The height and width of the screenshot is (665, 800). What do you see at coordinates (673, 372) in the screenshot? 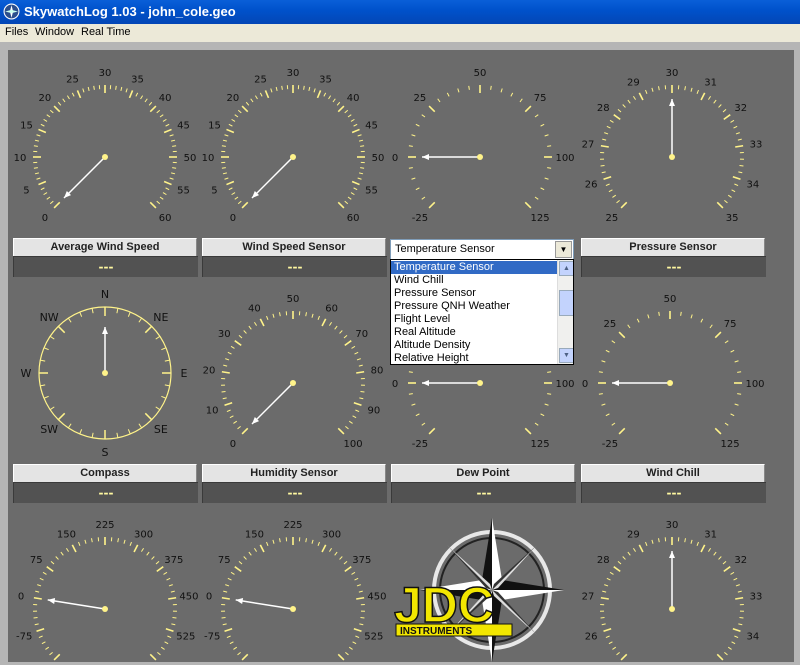
I see `gauge-wind-chill: -25 0 25 50 75 100 125` at bounding box center [673, 372].